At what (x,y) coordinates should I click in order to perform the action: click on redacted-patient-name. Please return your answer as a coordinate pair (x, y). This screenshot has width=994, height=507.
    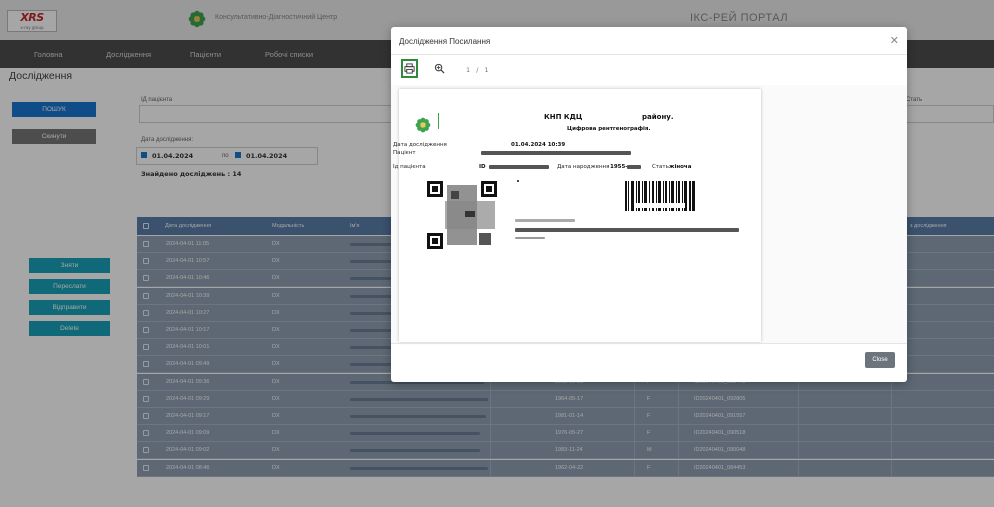
    Looking at the image, I should click on (556, 153).